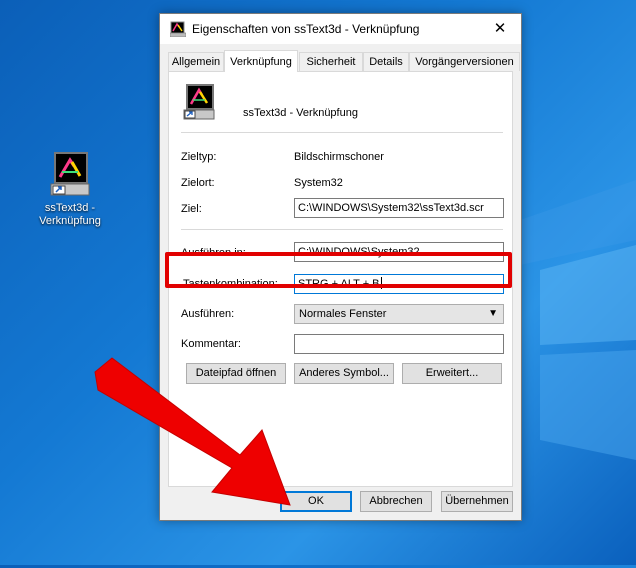 The height and width of the screenshot is (568, 636). I want to click on tab-vorgaengerversionen: Vorgängerversionen, so click(464, 61).